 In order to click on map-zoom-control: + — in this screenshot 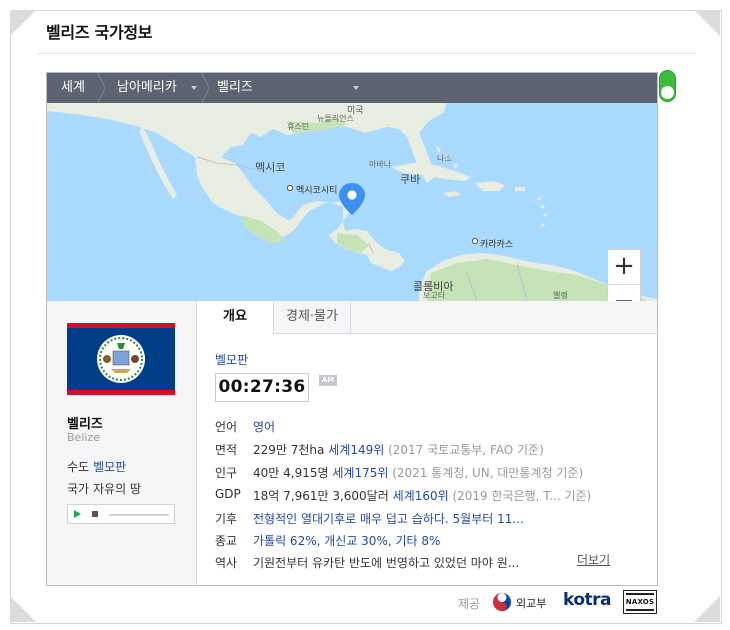, I will do `click(624, 275)`.